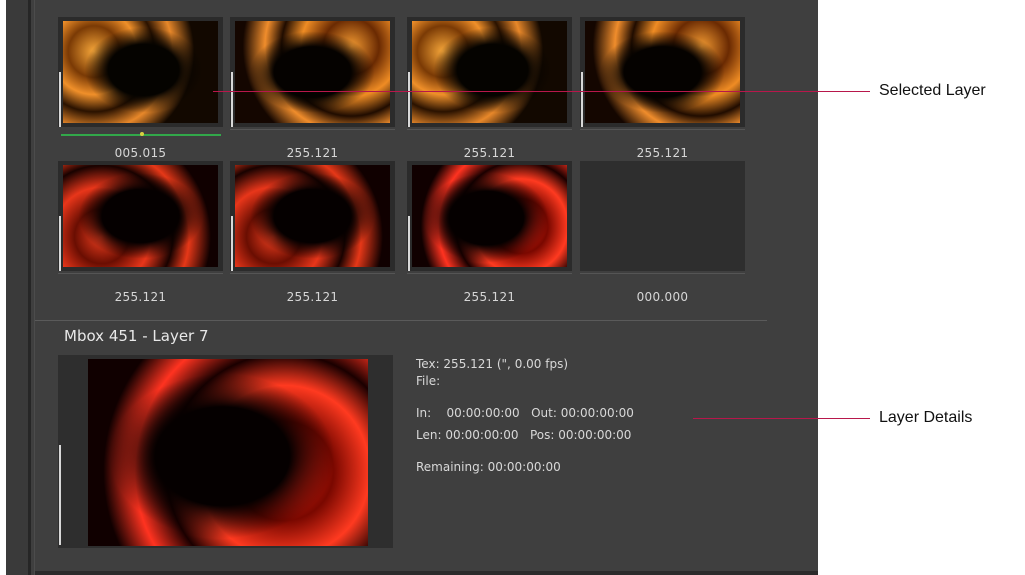 This screenshot has height=575, width=1025. Describe the element at coordinates (426, 573) in the screenshot. I see `bottom-edge` at that location.